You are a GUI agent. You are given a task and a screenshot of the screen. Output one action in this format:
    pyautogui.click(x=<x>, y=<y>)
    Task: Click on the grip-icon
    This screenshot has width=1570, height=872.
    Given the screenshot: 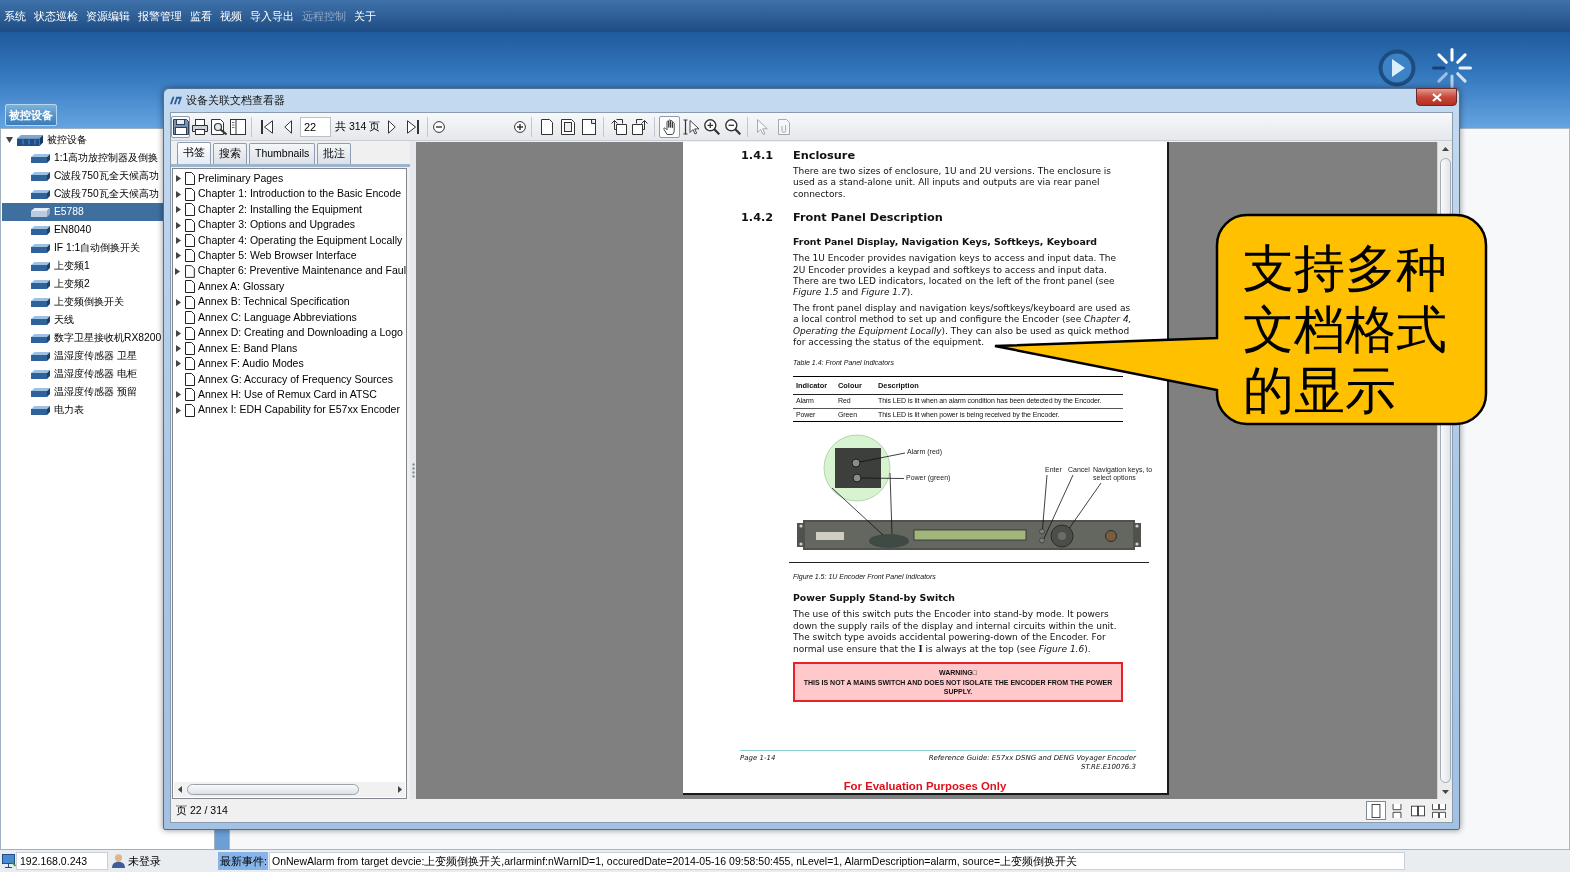 What is the action you would take?
    pyautogui.click(x=413, y=470)
    